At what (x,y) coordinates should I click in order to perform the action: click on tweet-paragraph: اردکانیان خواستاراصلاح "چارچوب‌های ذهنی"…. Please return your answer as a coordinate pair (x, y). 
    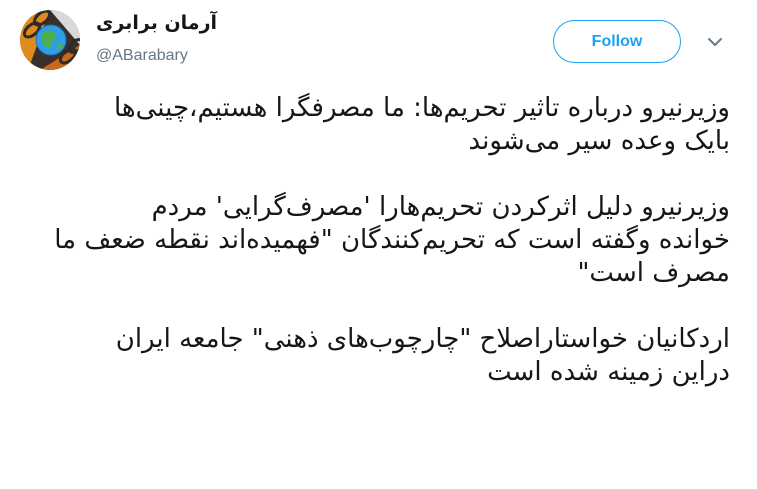
    Looking at the image, I should click on (422, 355).